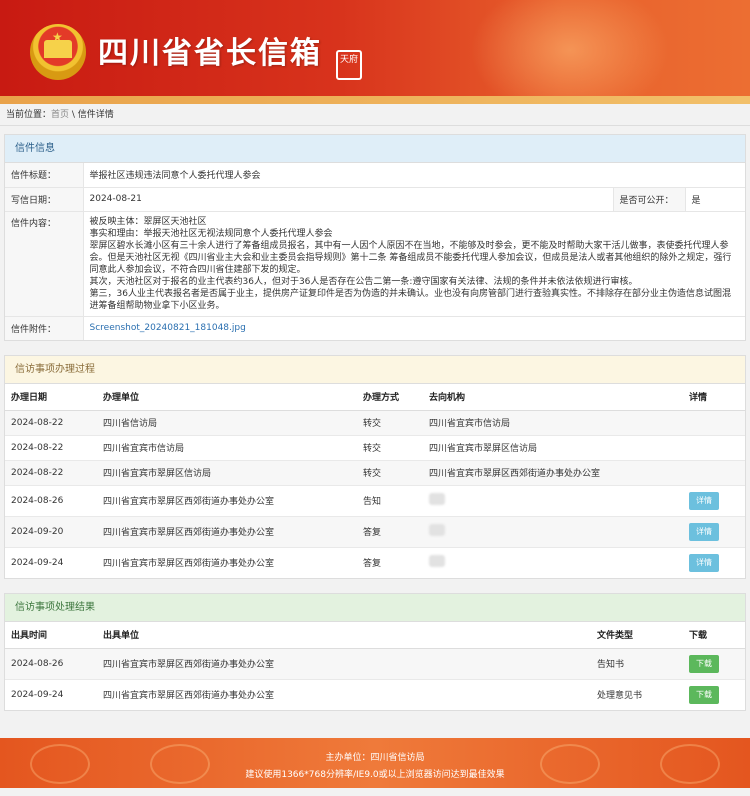 This screenshot has height=796, width=750. I want to click on row-date: 2024-08-26, so click(51, 501).